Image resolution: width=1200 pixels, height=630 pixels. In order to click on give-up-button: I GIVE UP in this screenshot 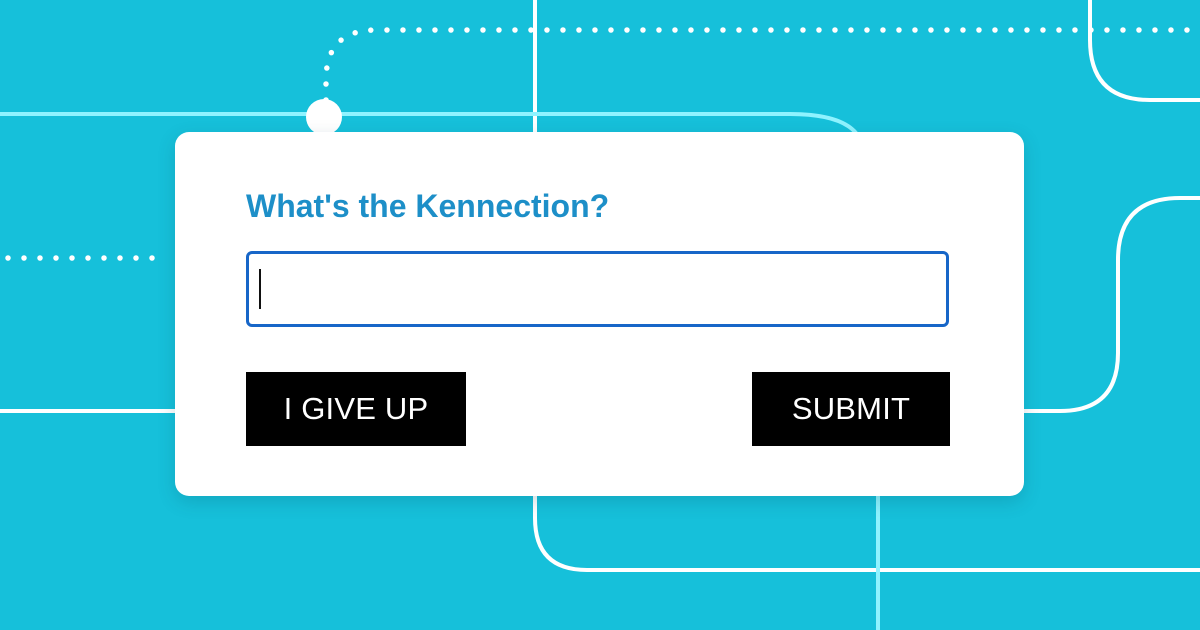, I will do `click(356, 409)`.